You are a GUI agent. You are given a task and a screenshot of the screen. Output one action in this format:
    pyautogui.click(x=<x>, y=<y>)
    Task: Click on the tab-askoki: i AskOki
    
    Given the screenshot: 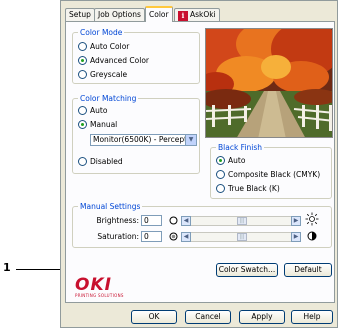 What is the action you would take?
    pyautogui.click(x=197, y=14)
    